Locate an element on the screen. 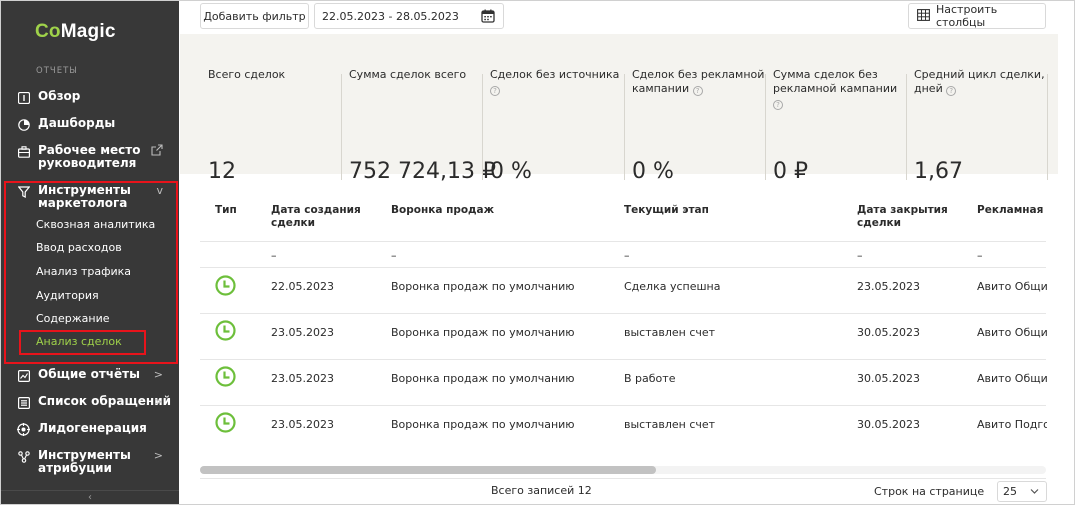  column-header-funnel: Воронка продаж is located at coordinates (442, 210).